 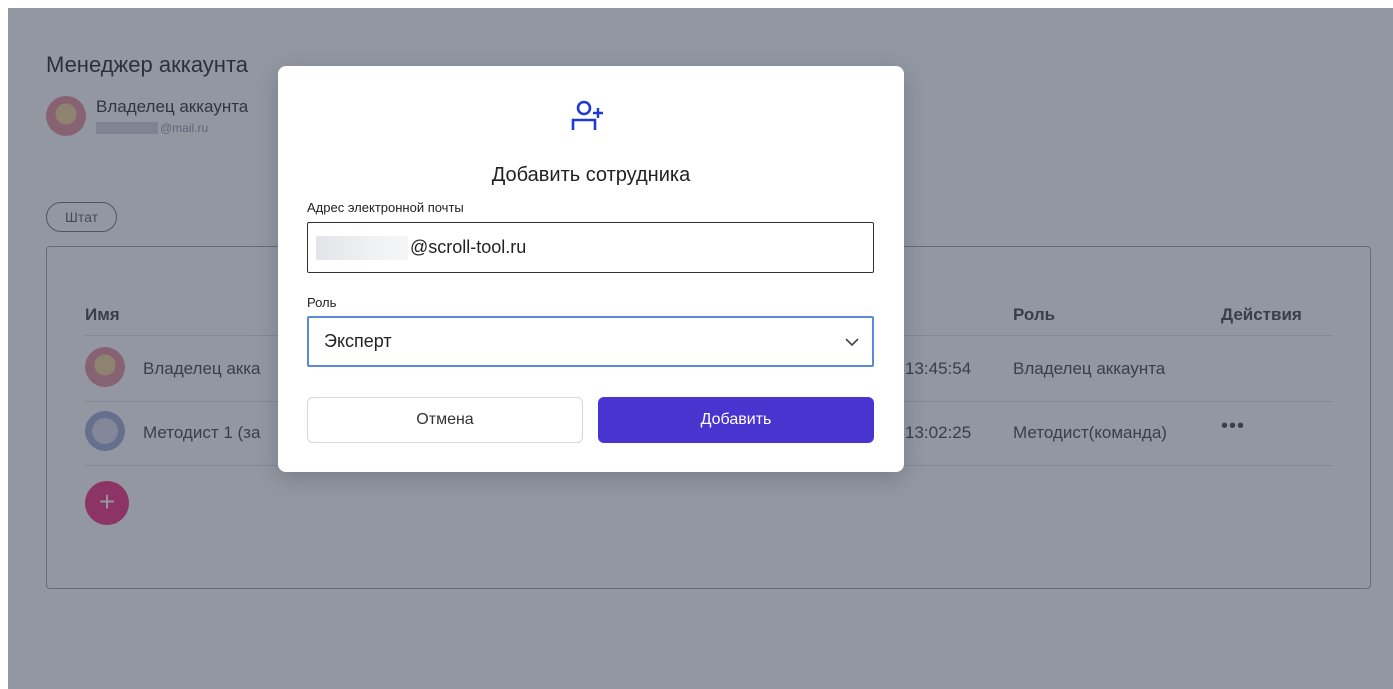 What do you see at coordinates (590, 247) in the screenshot?
I see `email-field: @scroll-tool.ru` at bounding box center [590, 247].